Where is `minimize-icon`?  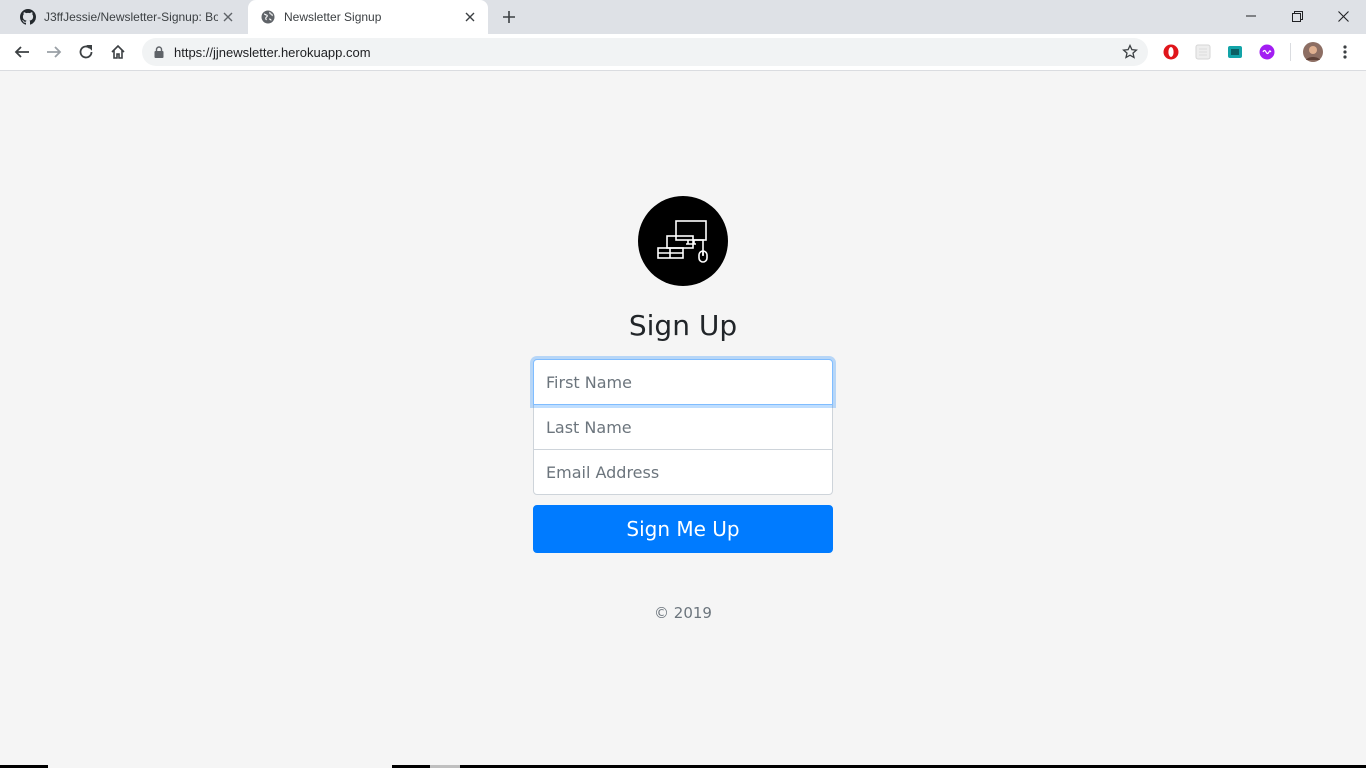 minimize-icon is located at coordinates (1251, 16).